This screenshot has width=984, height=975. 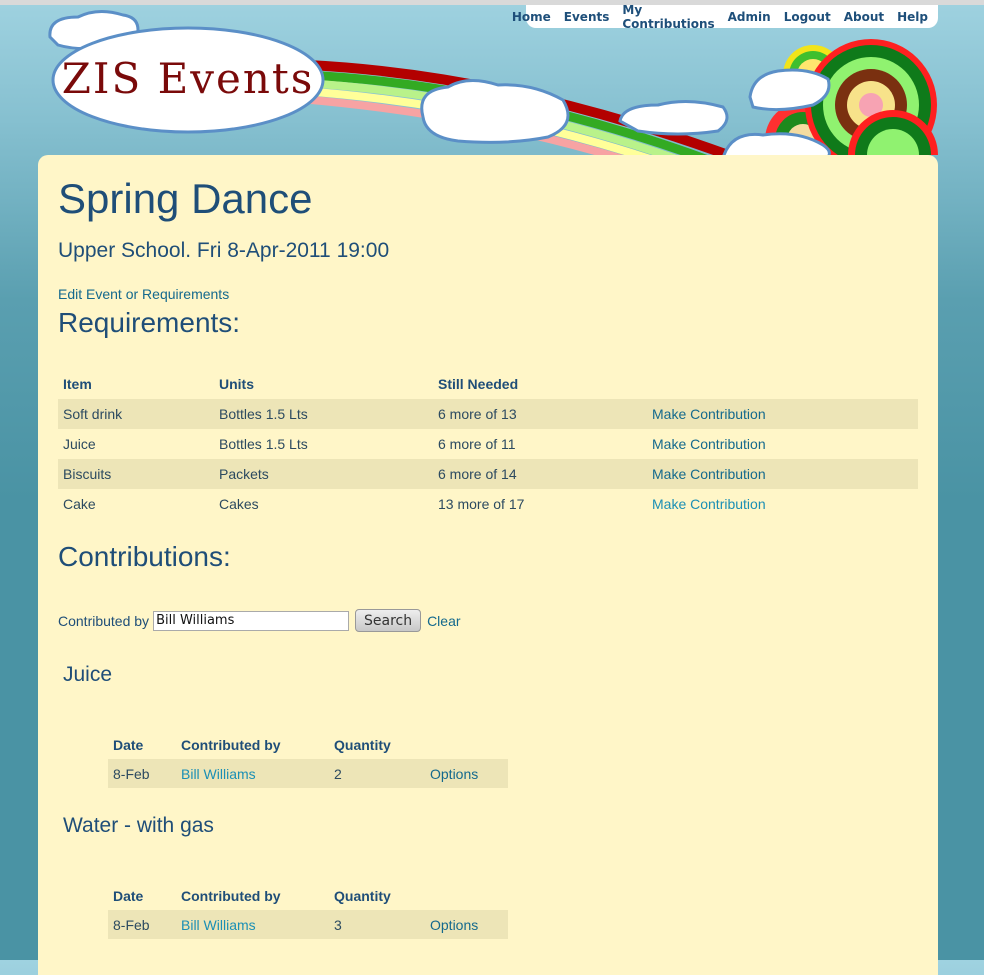 I want to click on nav-about: About, so click(x=864, y=17).